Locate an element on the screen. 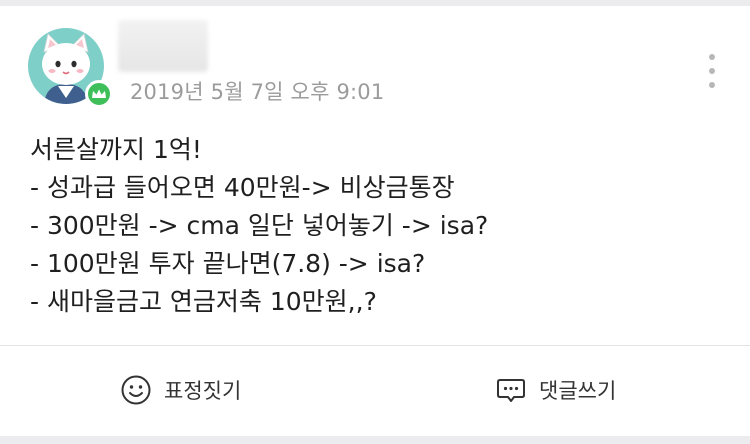 This screenshot has height=444, width=750. comment-button: 댓글쓰기 is located at coordinates (555, 390).